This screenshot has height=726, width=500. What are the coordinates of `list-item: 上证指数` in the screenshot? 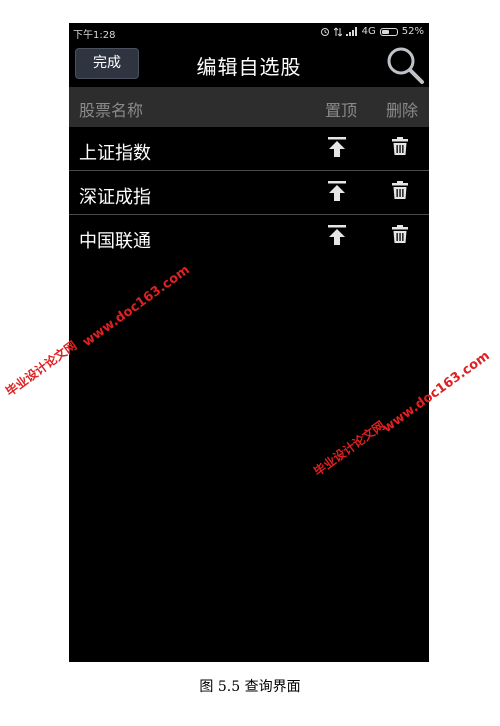 It's located at (249, 149).